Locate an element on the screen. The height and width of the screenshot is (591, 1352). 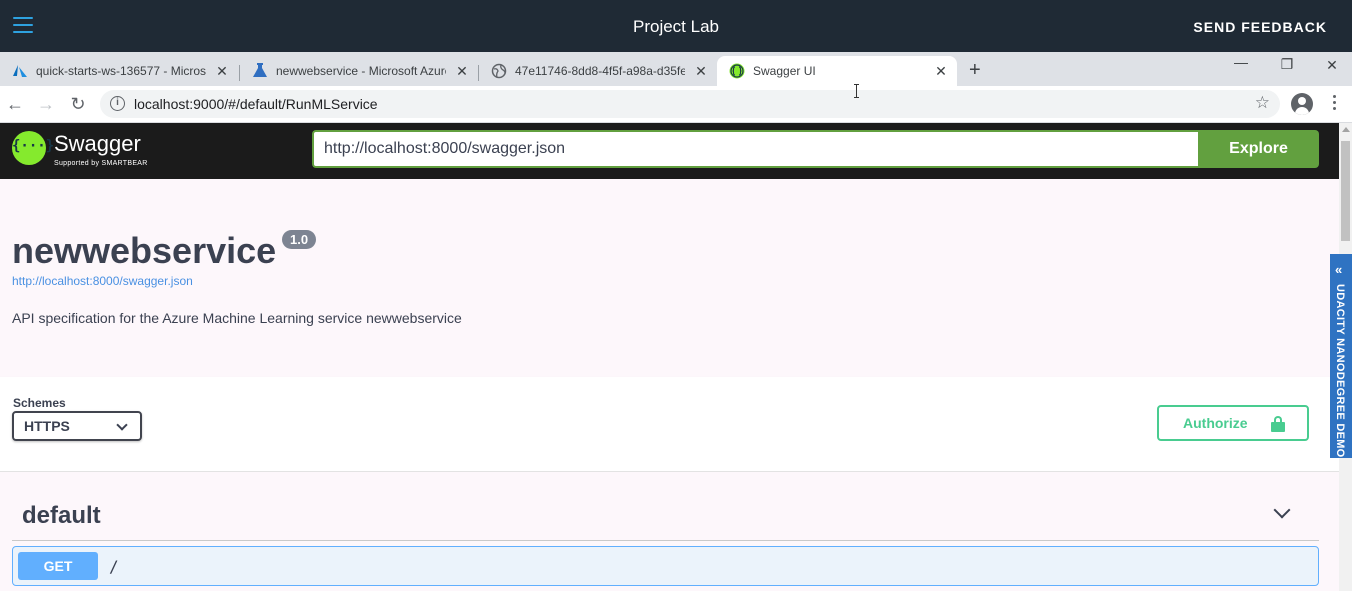
divider is located at coordinates (665, 540).